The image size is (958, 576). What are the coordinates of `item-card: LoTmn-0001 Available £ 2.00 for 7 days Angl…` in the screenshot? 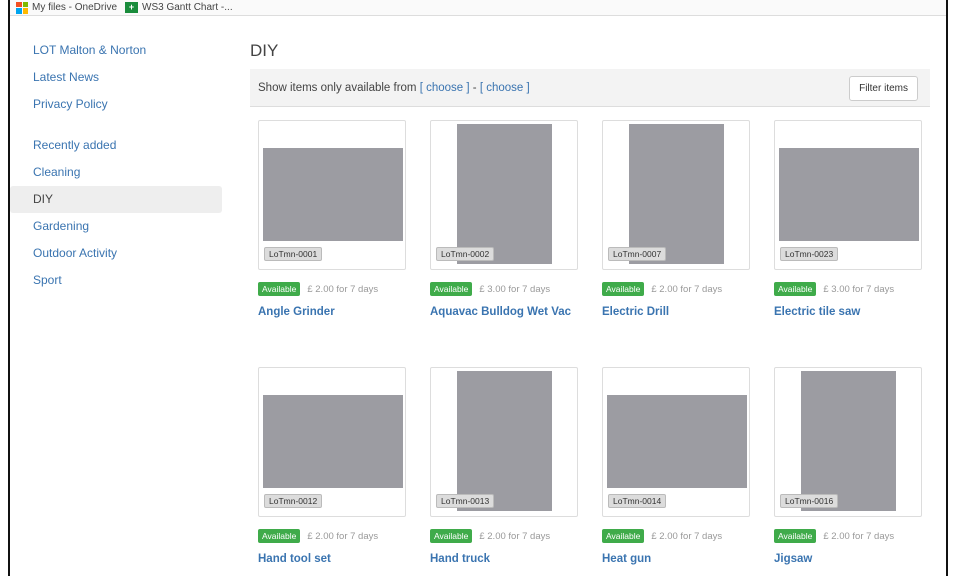 It's located at (333, 219).